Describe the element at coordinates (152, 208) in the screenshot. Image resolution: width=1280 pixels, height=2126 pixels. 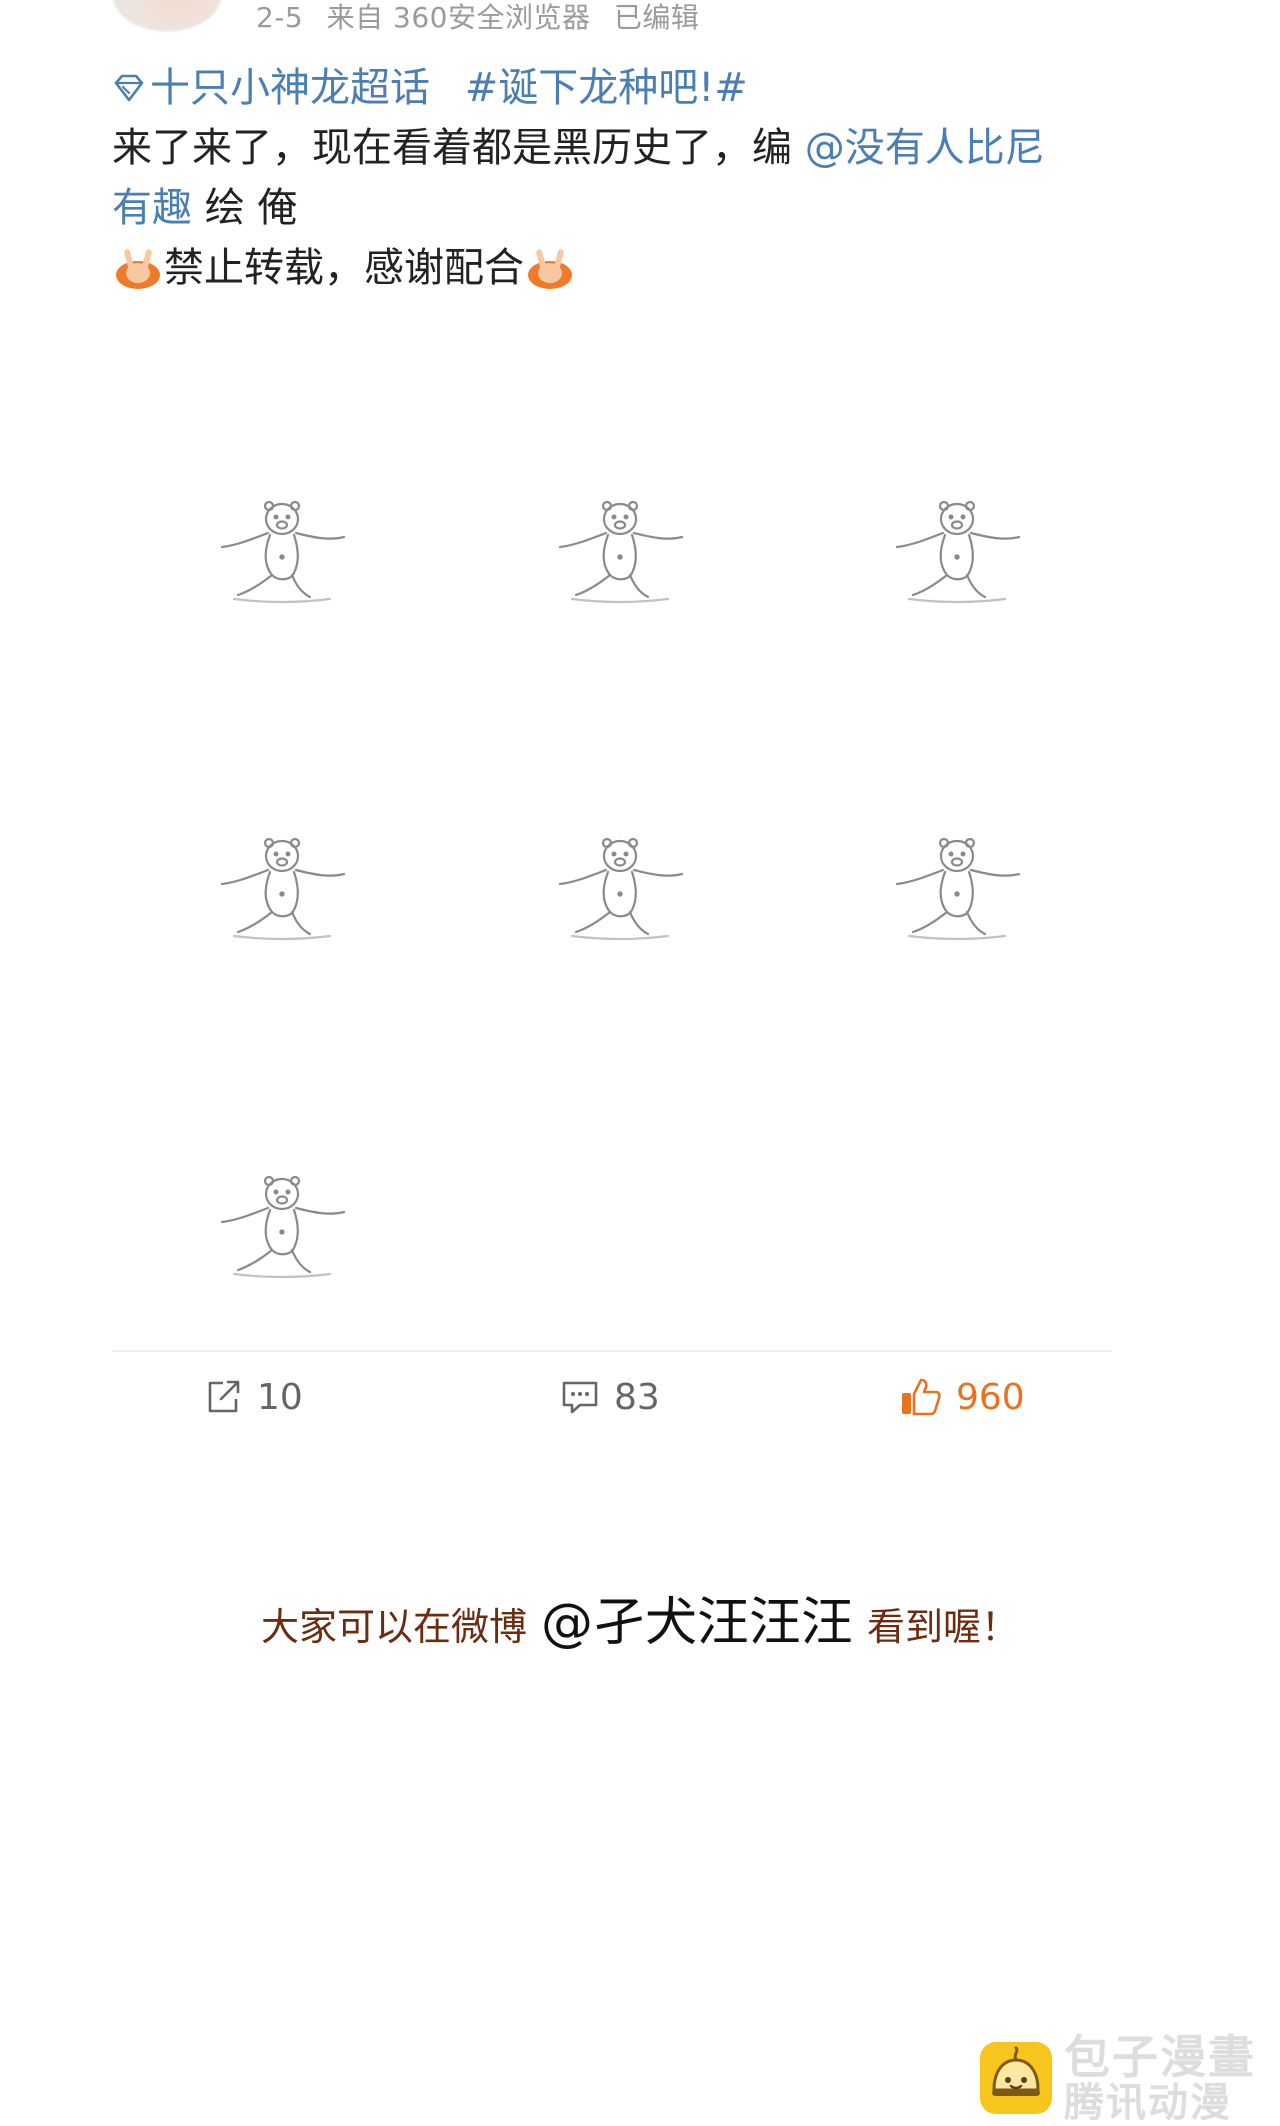
I see `mention-link-part2: 有趣` at that location.